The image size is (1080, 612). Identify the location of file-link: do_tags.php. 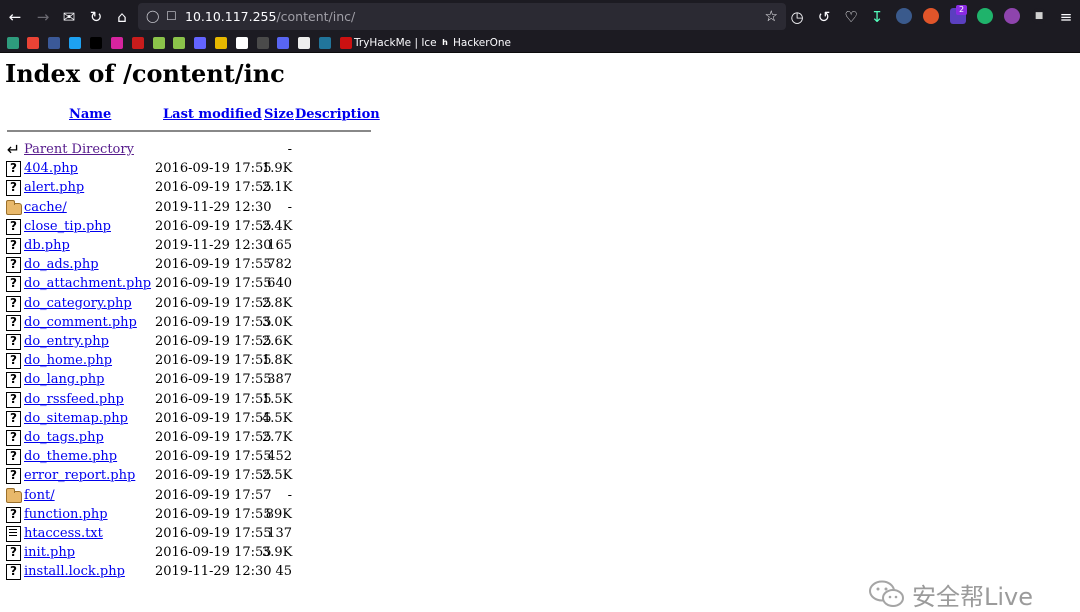
(64, 437).